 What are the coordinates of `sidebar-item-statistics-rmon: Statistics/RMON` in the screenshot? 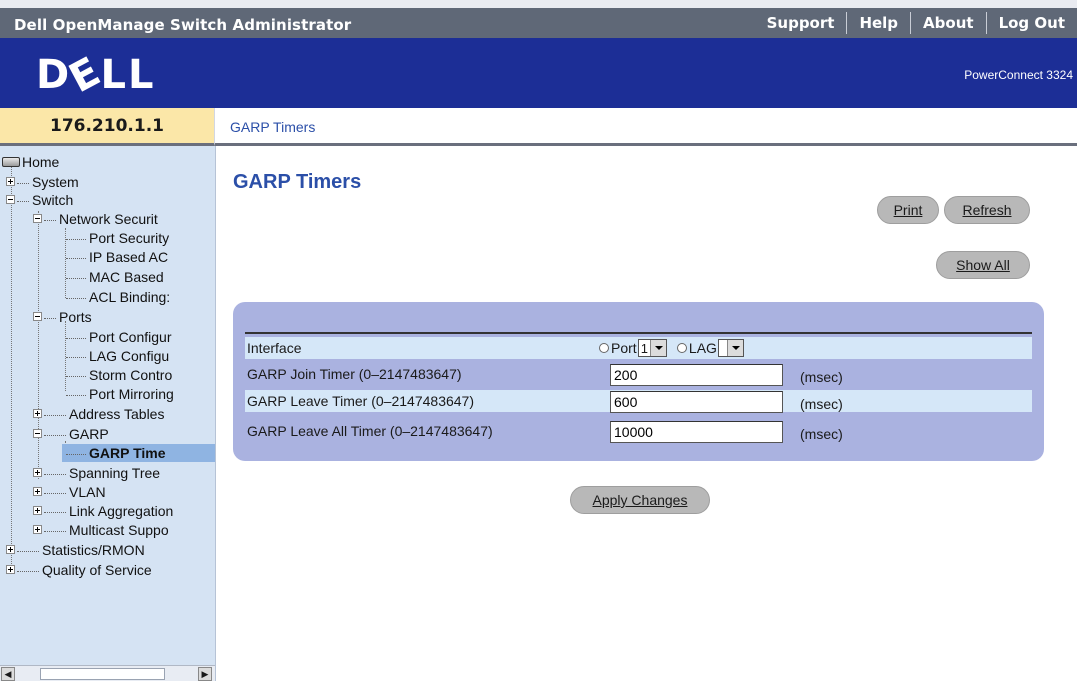 It's located at (75, 550).